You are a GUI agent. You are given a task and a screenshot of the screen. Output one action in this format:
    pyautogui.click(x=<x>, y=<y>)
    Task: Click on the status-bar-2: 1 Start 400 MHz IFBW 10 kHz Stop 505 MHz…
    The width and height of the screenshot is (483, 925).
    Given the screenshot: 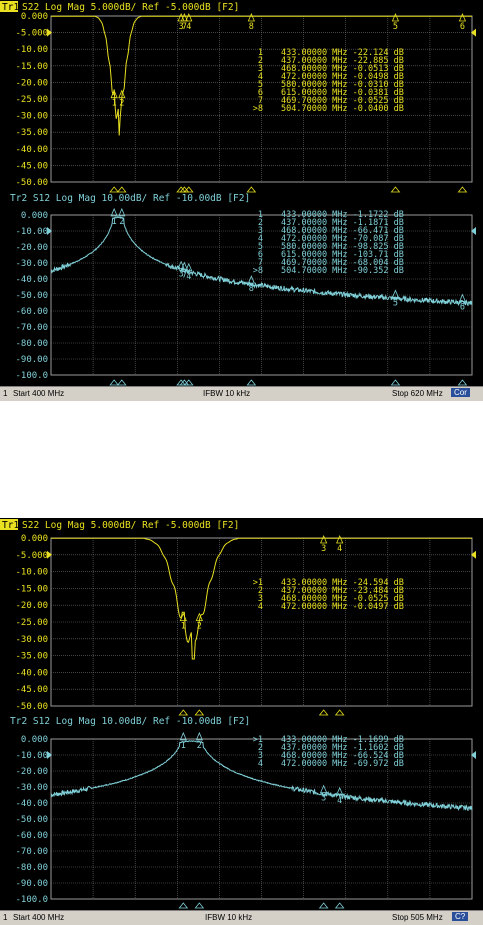 What is the action you would take?
    pyautogui.click(x=241, y=917)
    